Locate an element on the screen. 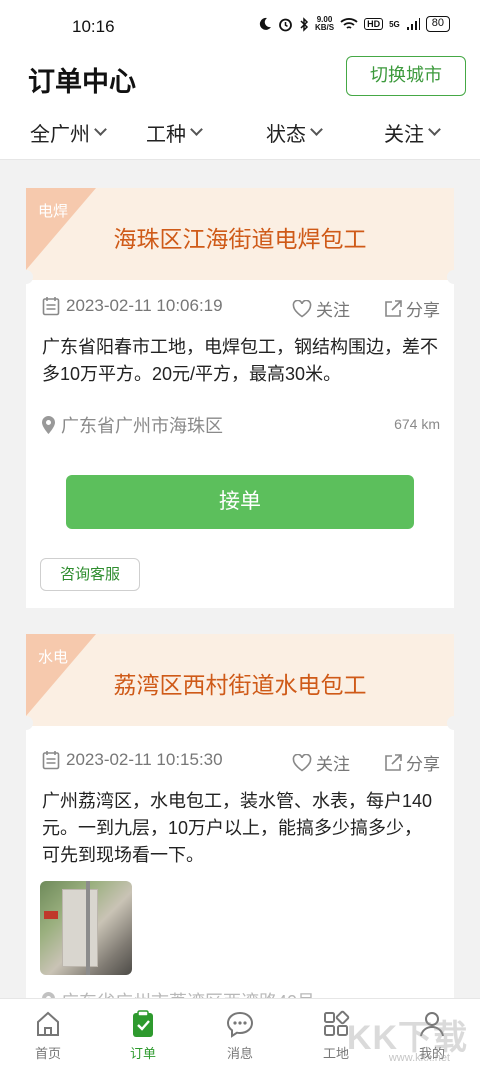  filter-bar: 全广州 工种 状态 关注 is located at coordinates (240, 133).